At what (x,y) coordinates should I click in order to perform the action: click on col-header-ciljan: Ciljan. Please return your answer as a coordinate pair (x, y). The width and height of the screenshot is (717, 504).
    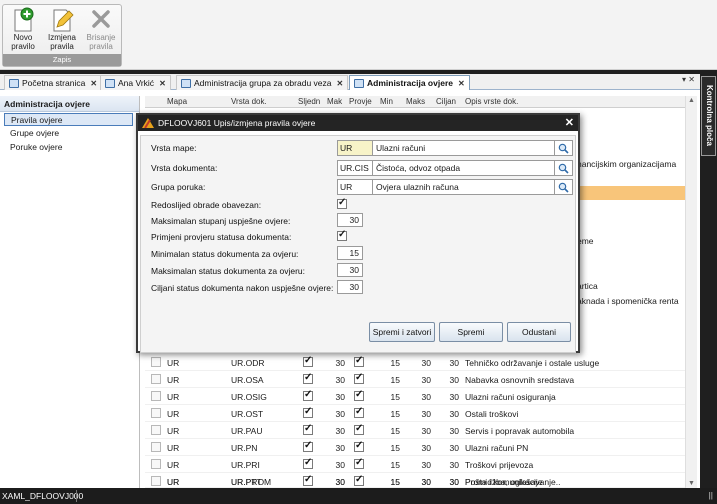
    Looking at the image, I should click on (446, 101).